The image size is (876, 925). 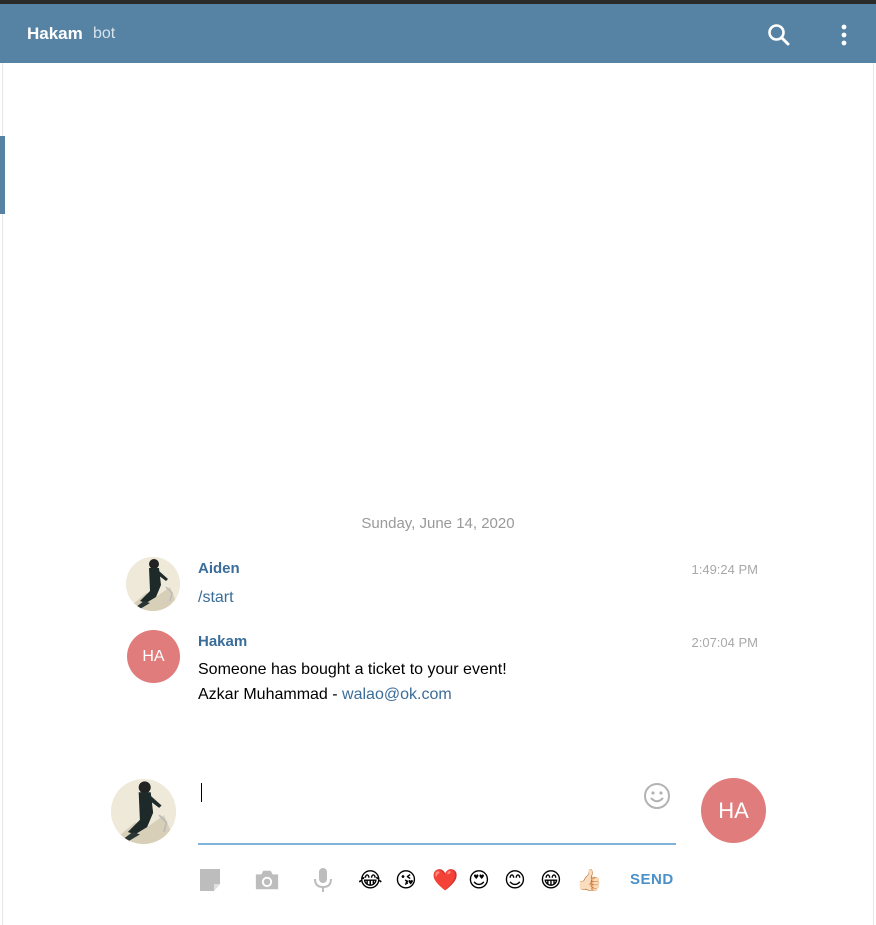 What do you see at coordinates (873, 494) in the screenshot?
I see `panel-right-border` at bounding box center [873, 494].